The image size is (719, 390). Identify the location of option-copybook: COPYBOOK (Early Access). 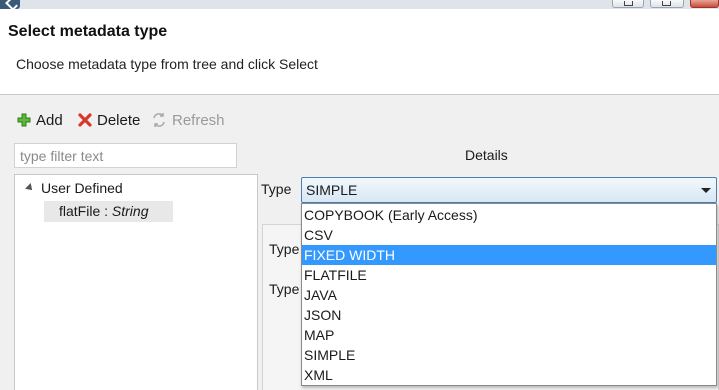
(509, 215).